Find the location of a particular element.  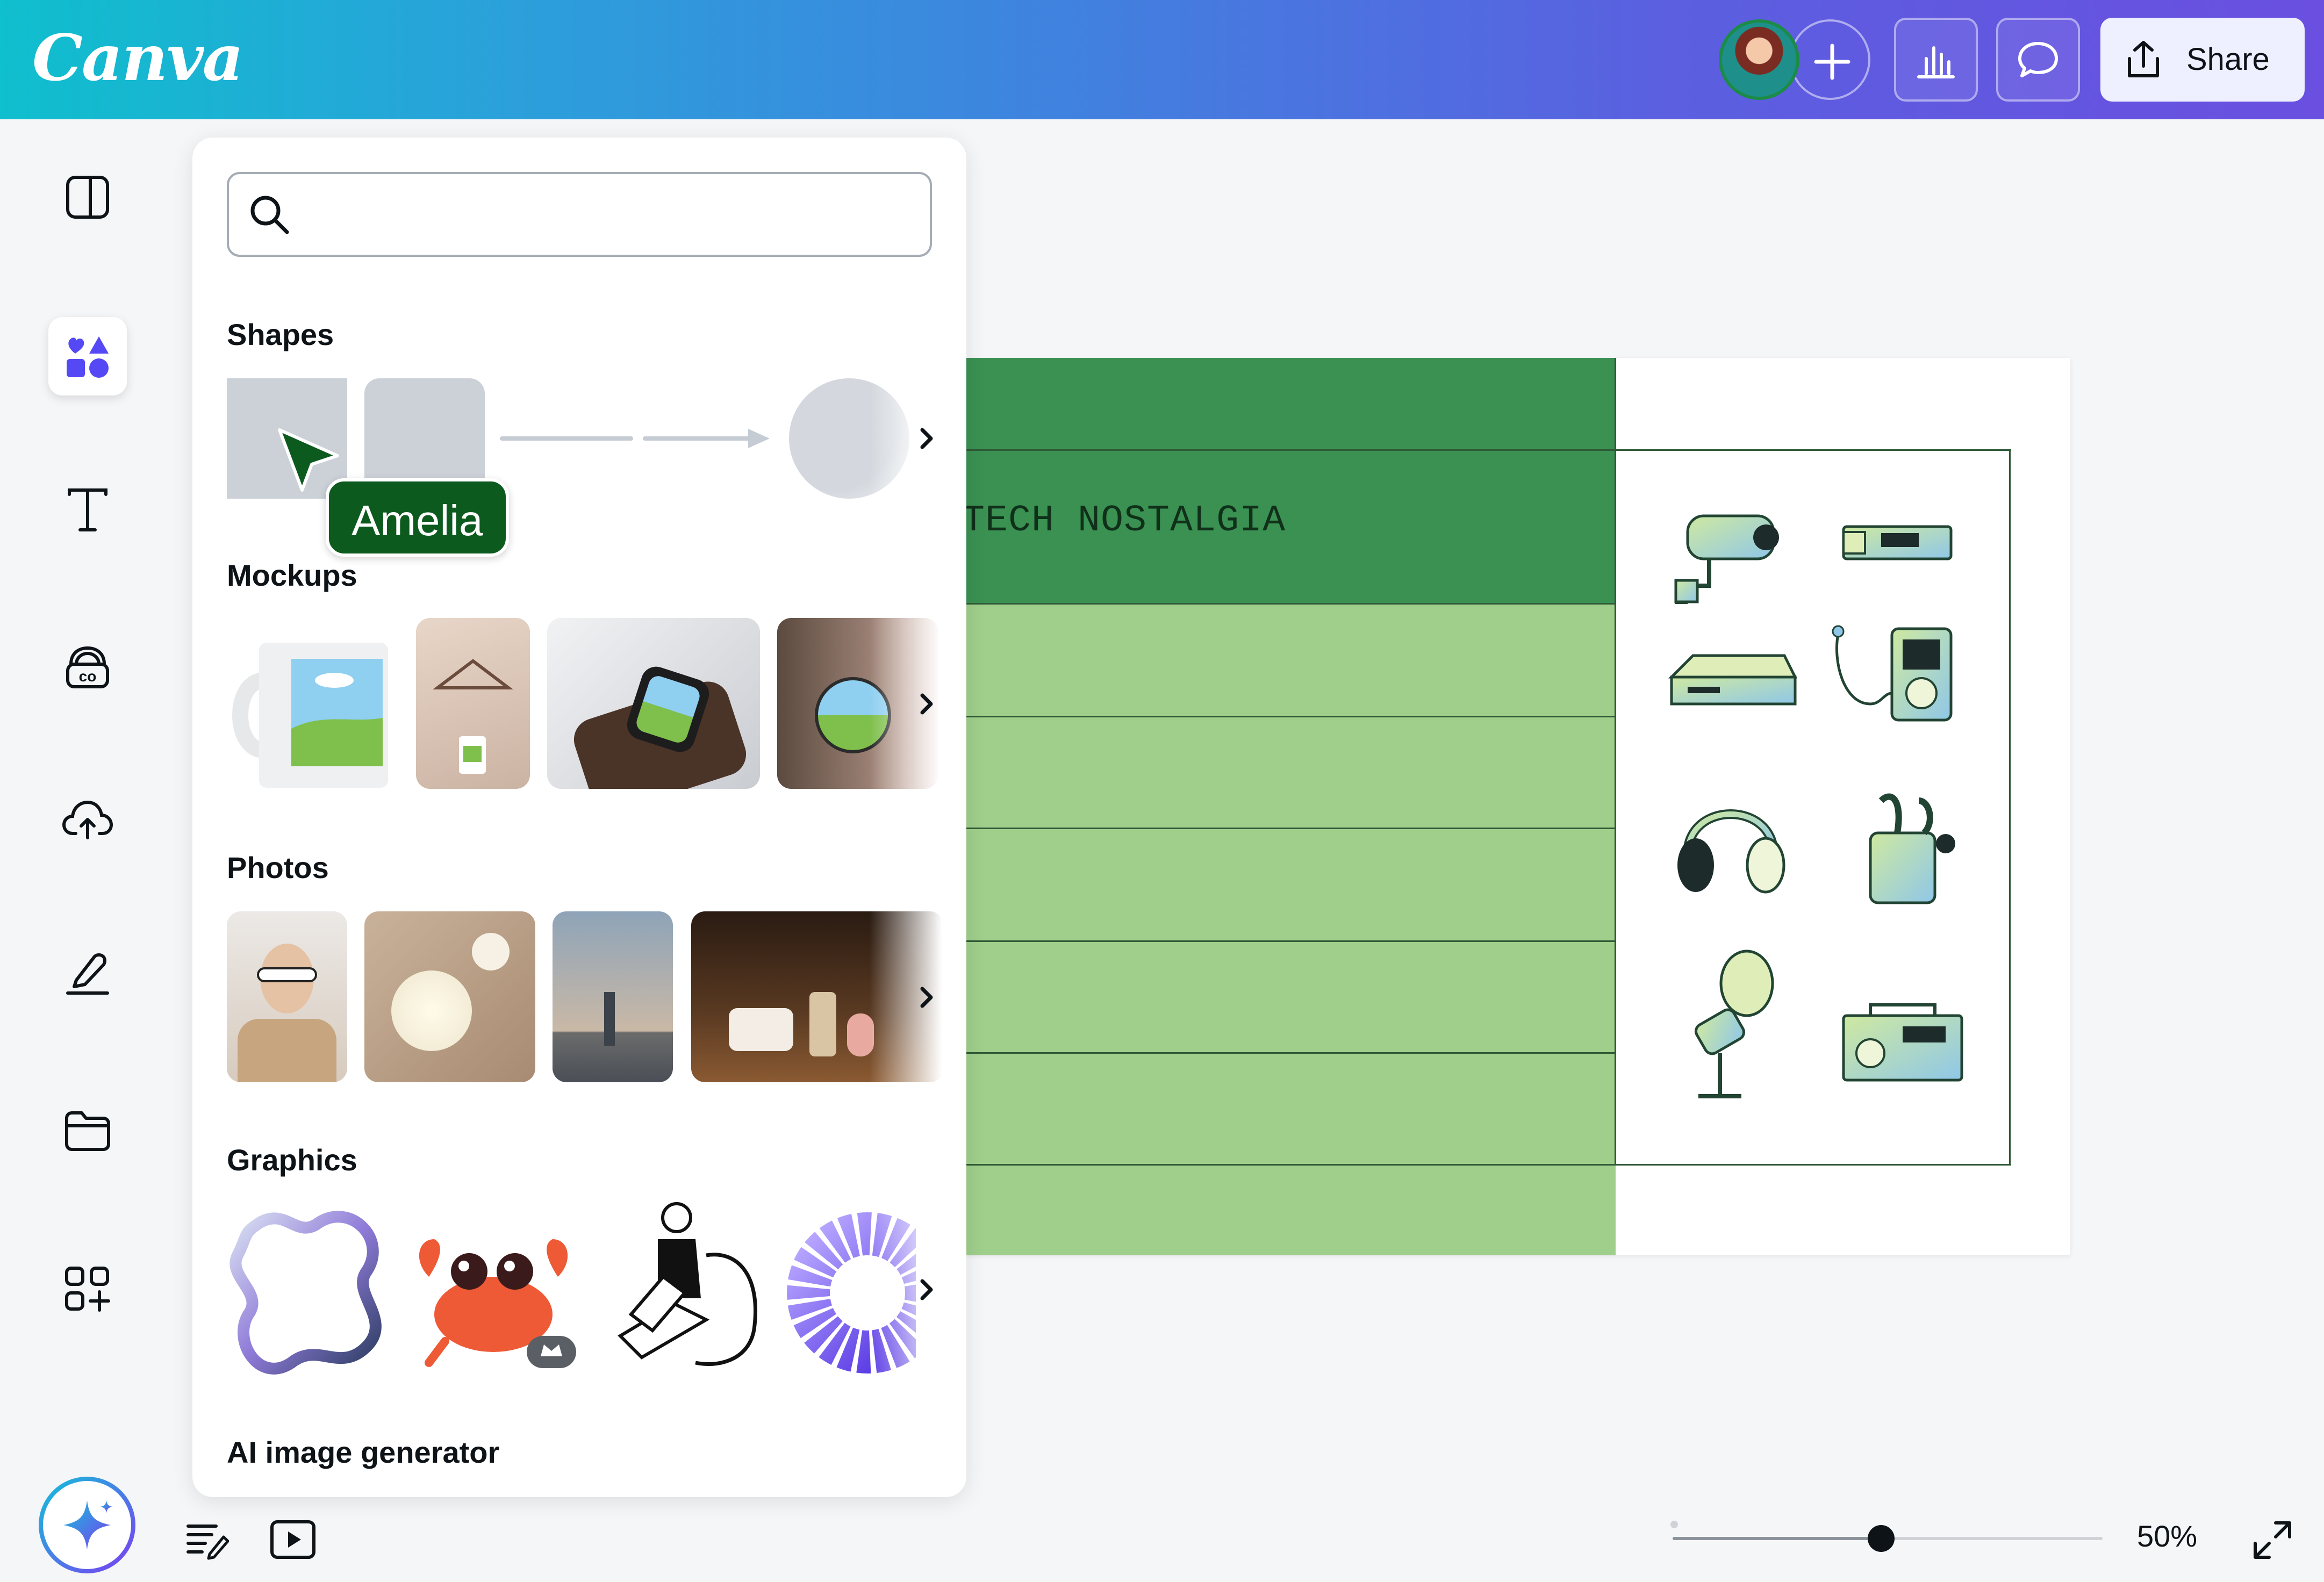

svg-text: co is located at coordinates (88, 676).